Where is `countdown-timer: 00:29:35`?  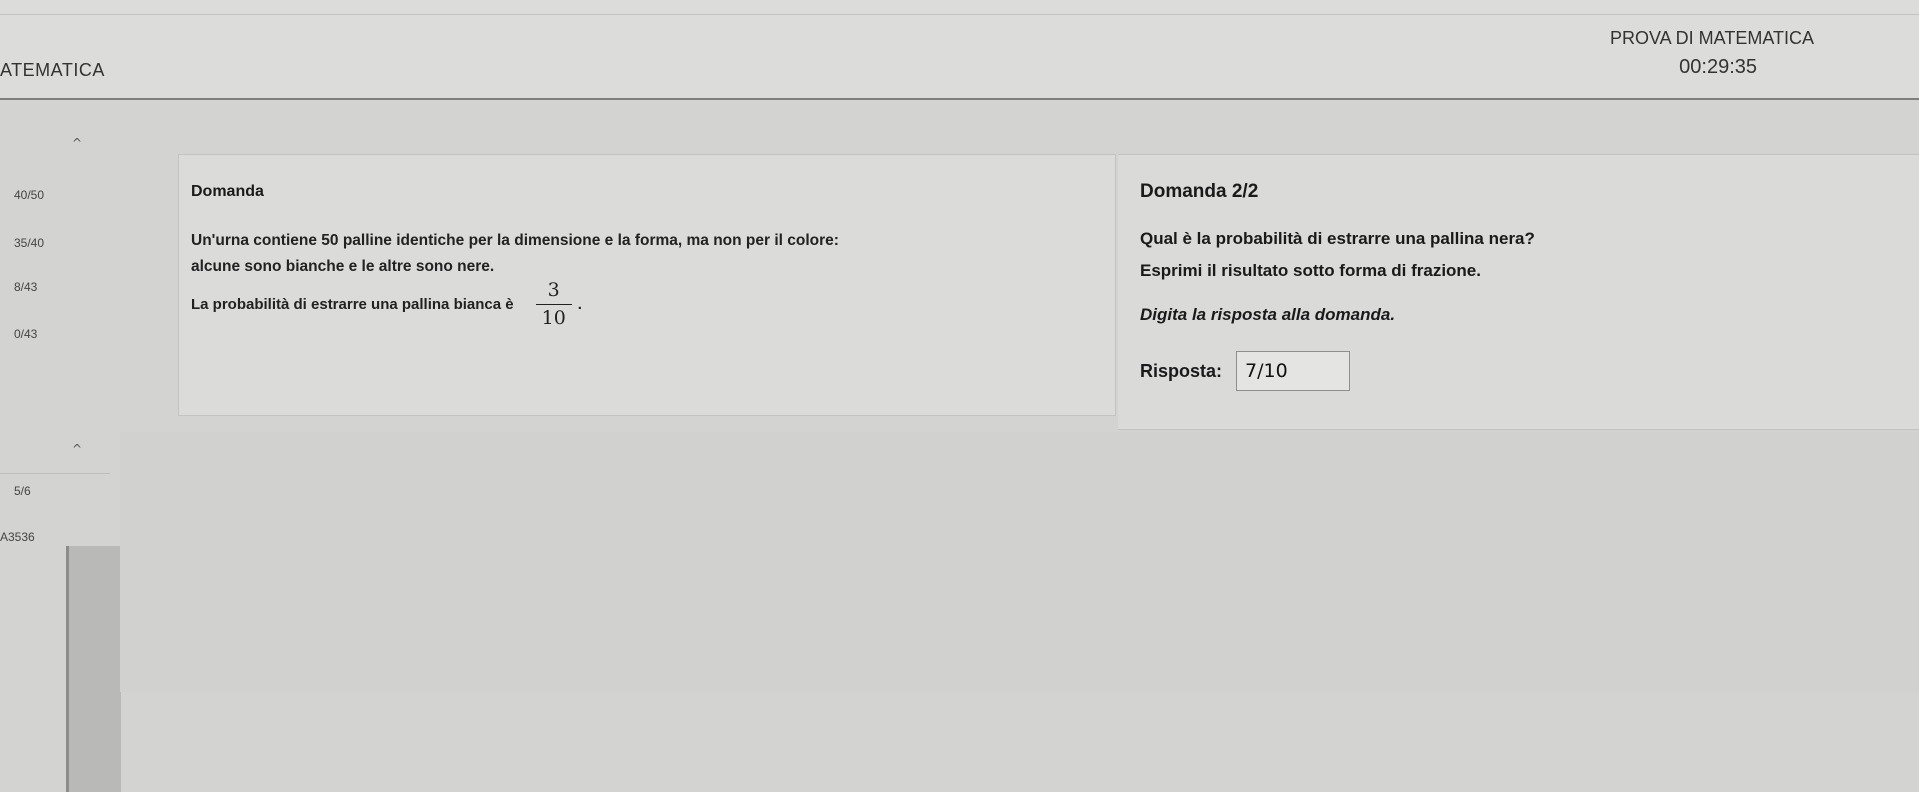
countdown-timer: 00:29:35 is located at coordinates (1718, 67).